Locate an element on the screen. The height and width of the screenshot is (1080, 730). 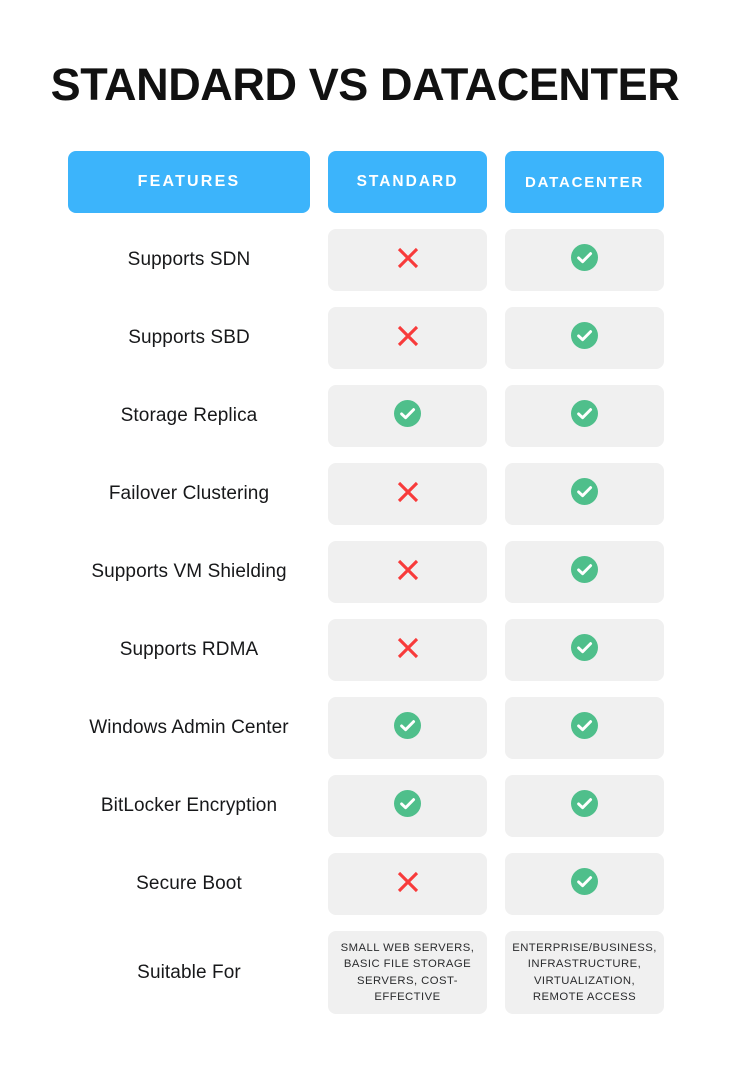
feature-label: BitLocker Encryption is located at coordinates (189, 805).